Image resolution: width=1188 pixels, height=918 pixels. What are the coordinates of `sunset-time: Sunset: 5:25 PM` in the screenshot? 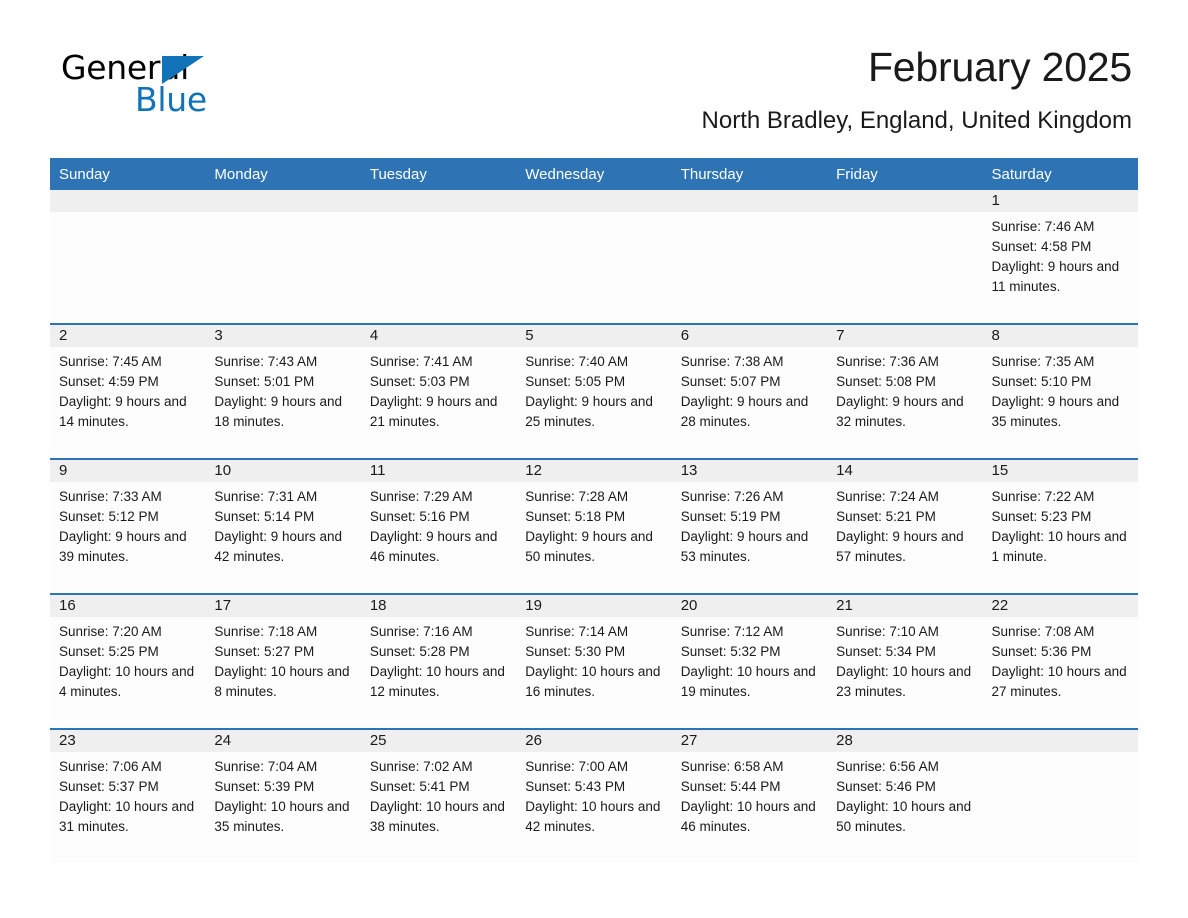 It's located at (109, 651).